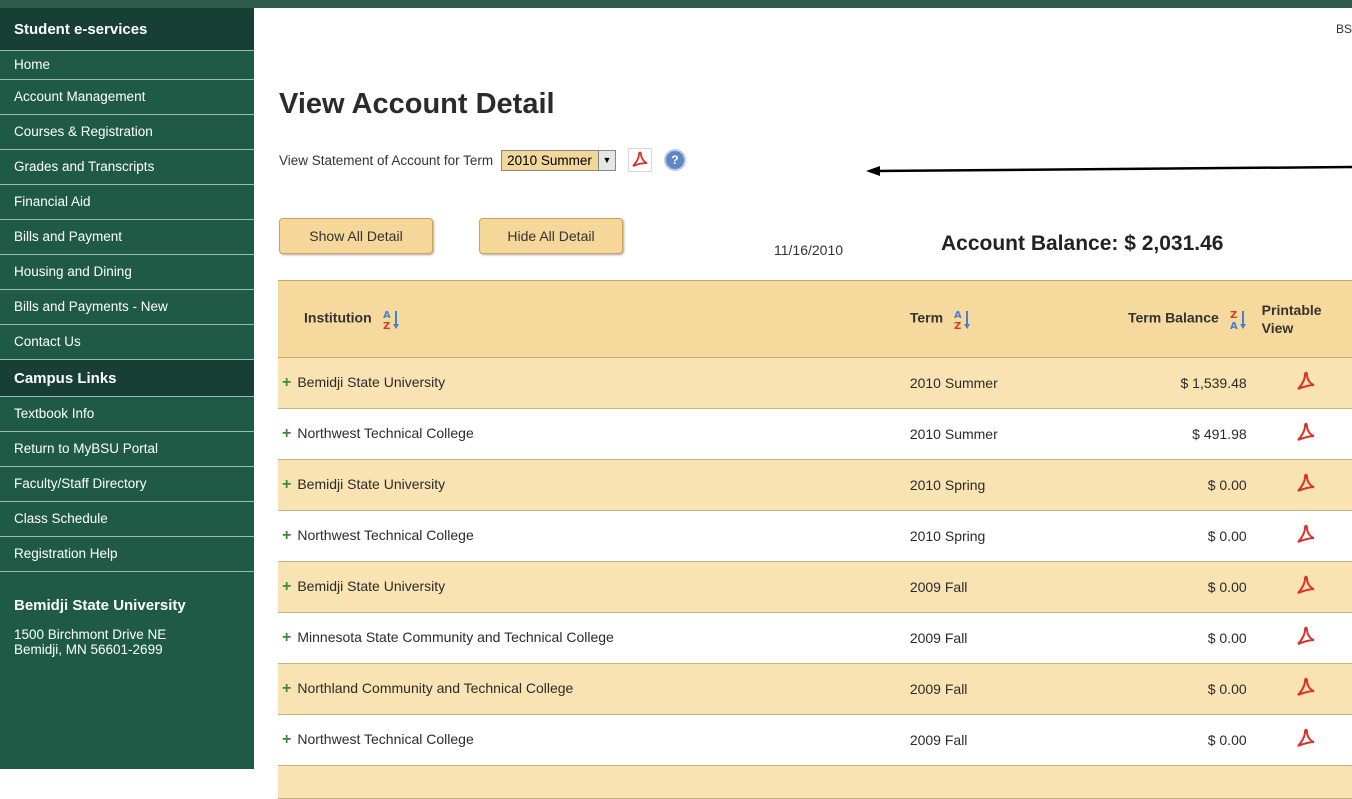  What do you see at coordinates (338, 317) in the screenshot?
I see `institution-header-label: Institution` at bounding box center [338, 317].